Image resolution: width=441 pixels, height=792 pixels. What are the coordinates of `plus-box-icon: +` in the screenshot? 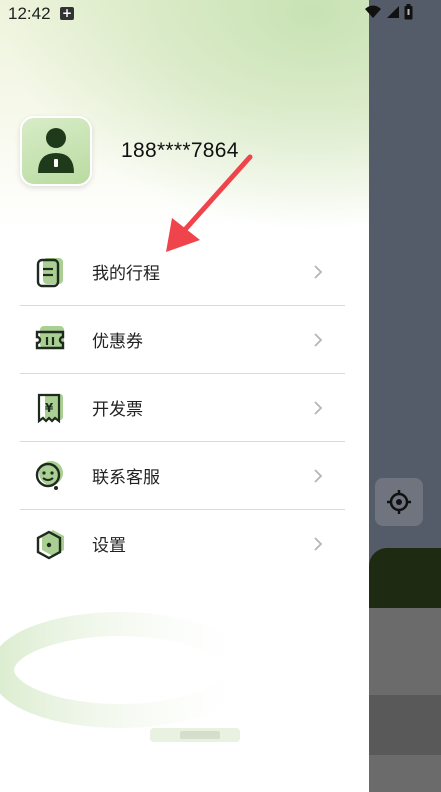 It's located at (67, 13).